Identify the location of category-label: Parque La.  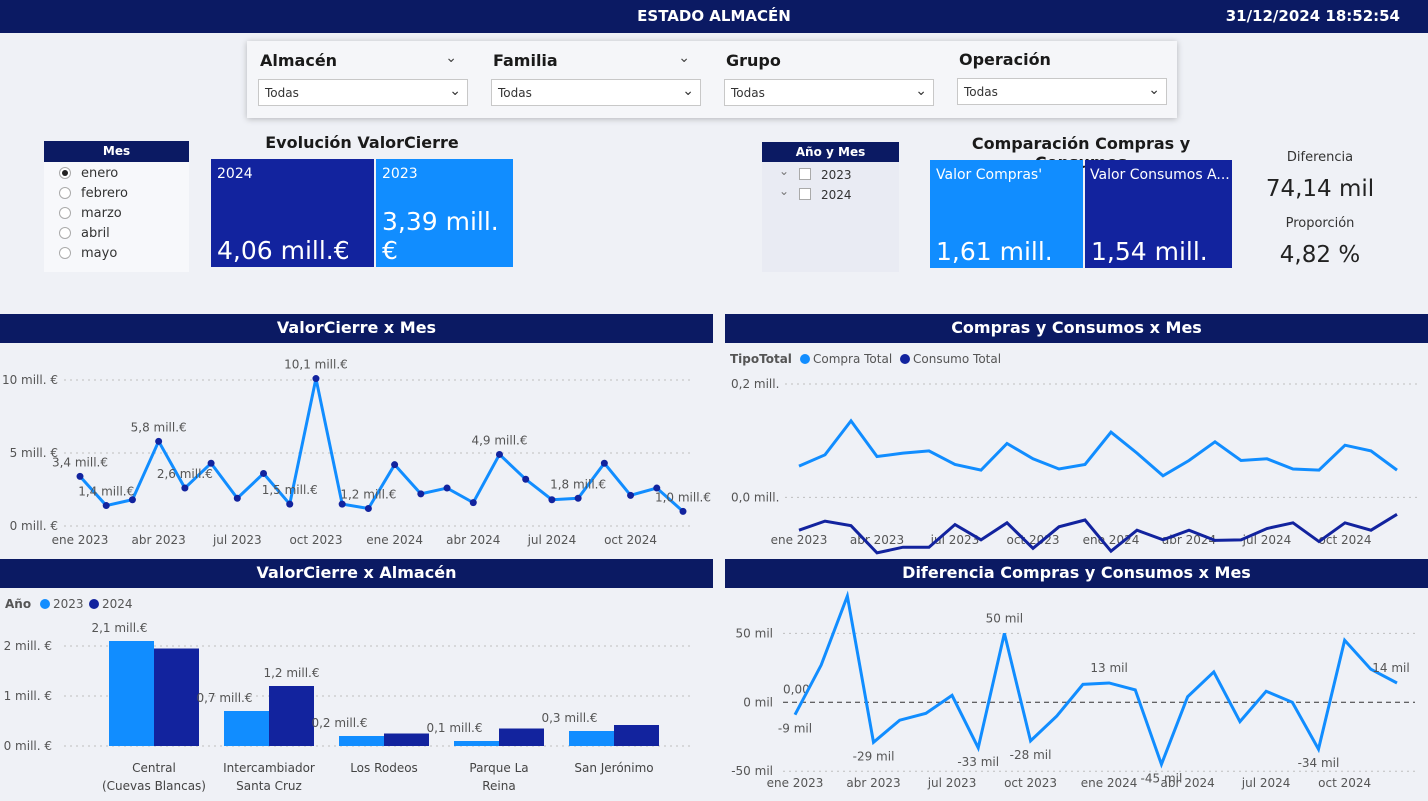
(498, 768).